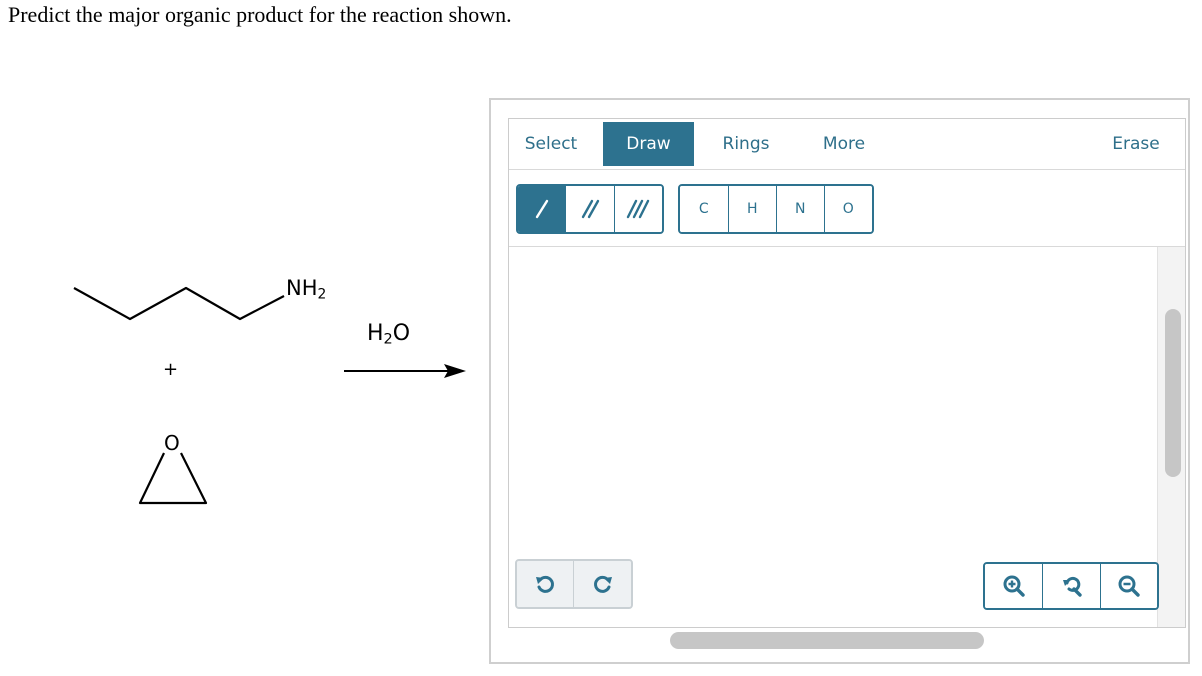 The width and height of the screenshot is (1202, 676). I want to click on atom-h-button: H, so click(752, 209).